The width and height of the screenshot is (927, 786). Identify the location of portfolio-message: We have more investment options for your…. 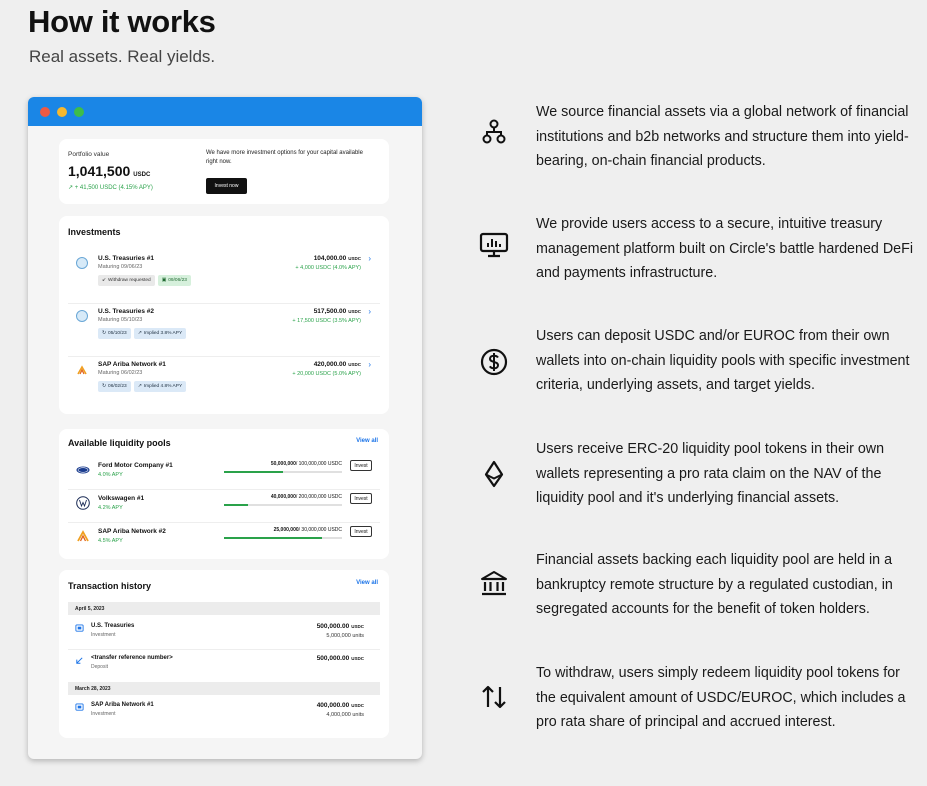
(284, 157).